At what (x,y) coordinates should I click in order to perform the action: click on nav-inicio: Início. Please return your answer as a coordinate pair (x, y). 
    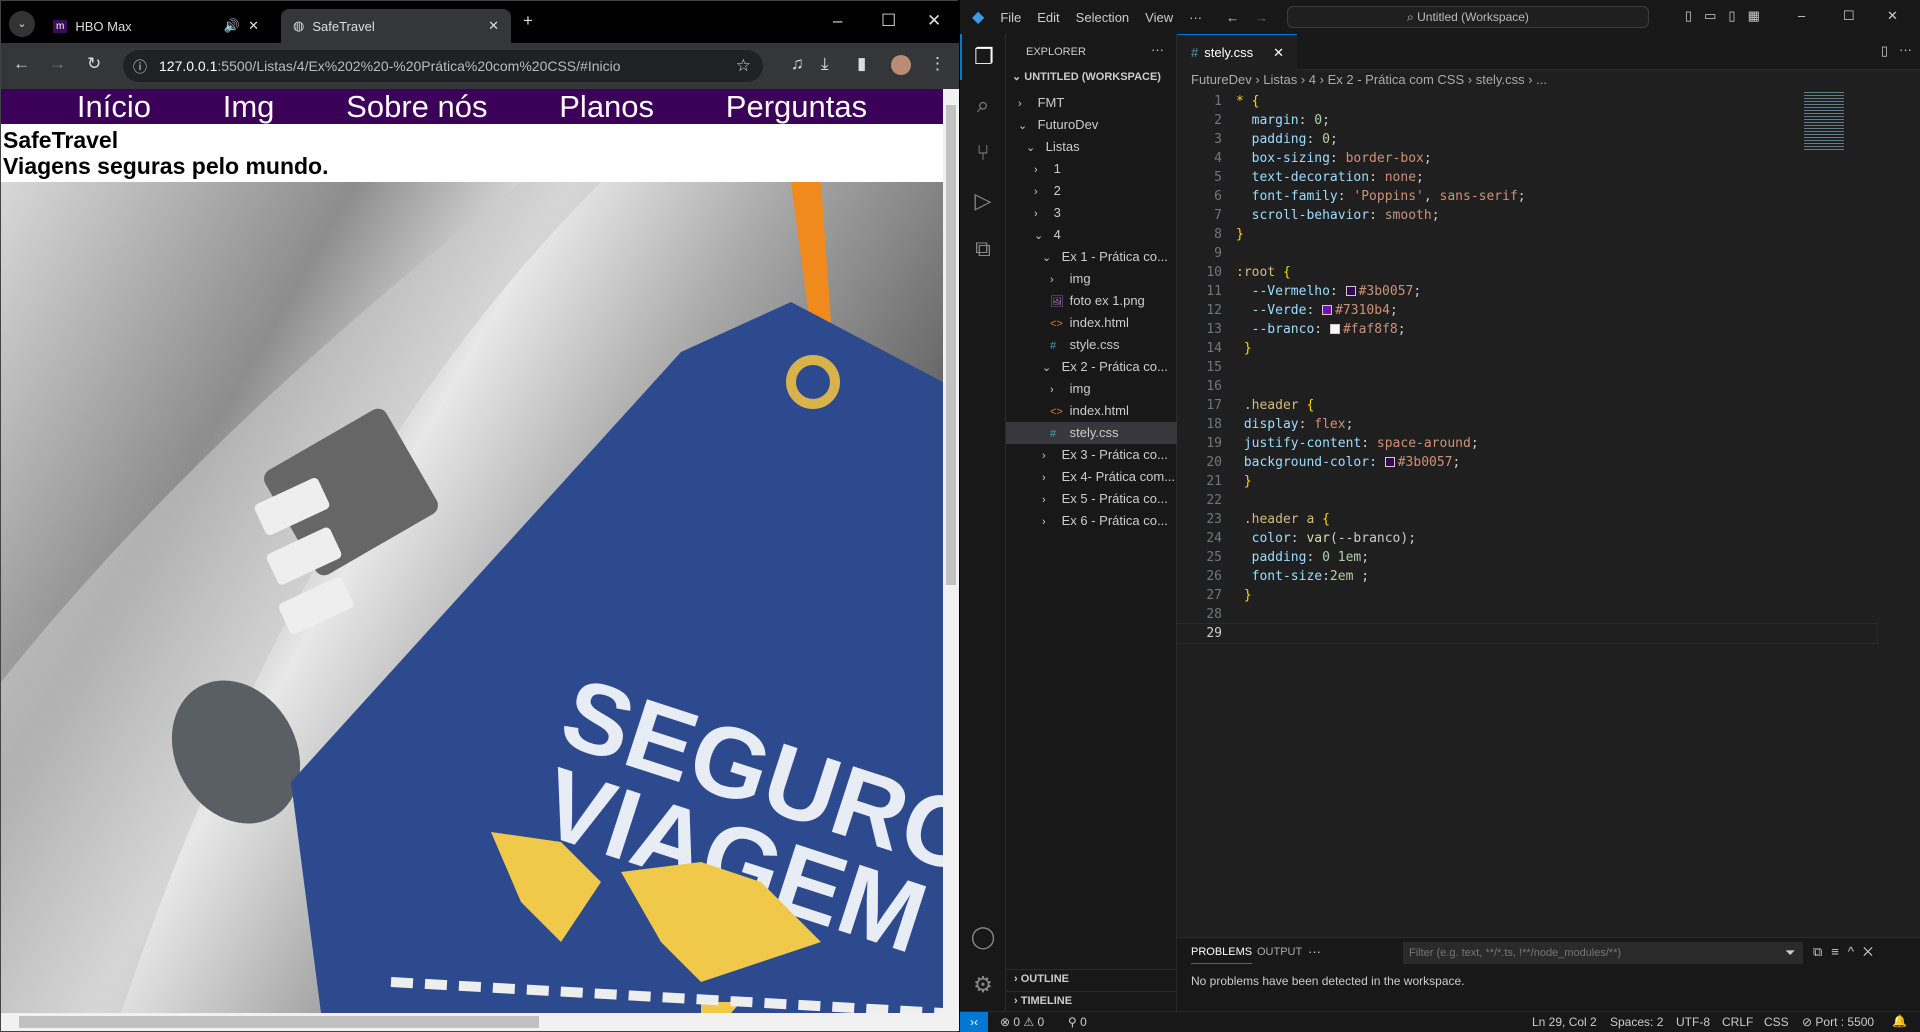
    Looking at the image, I should click on (114, 106).